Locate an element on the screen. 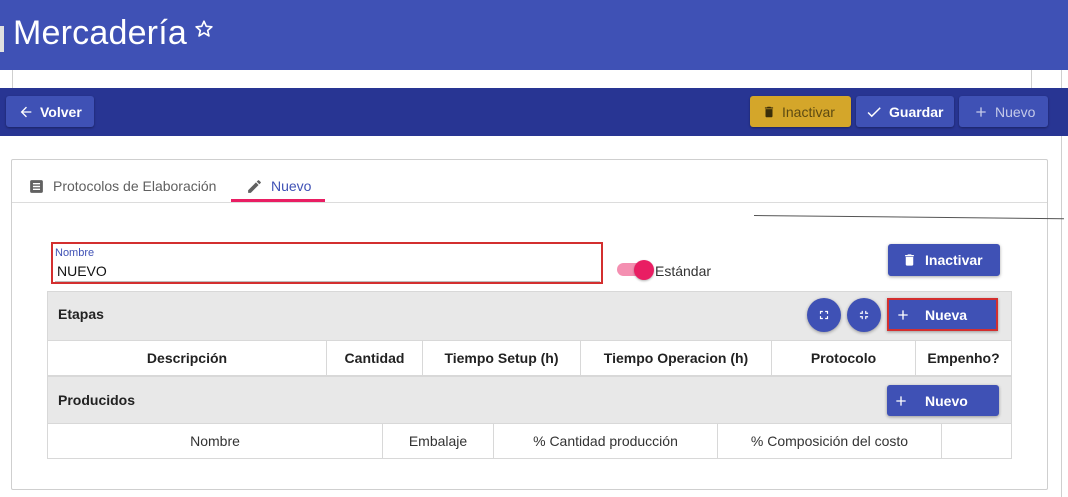 This screenshot has height=497, width=1068. column-header: Cantidad is located at coordinates (375, 358).